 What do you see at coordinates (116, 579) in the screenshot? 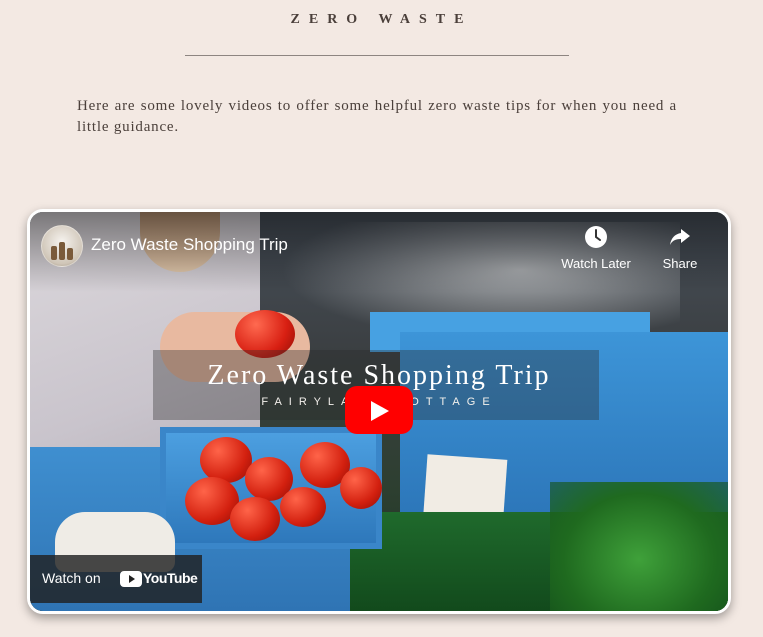
I see `watch-on-youtube-button: Watch on YouTube` at bounding box center [116, 579].